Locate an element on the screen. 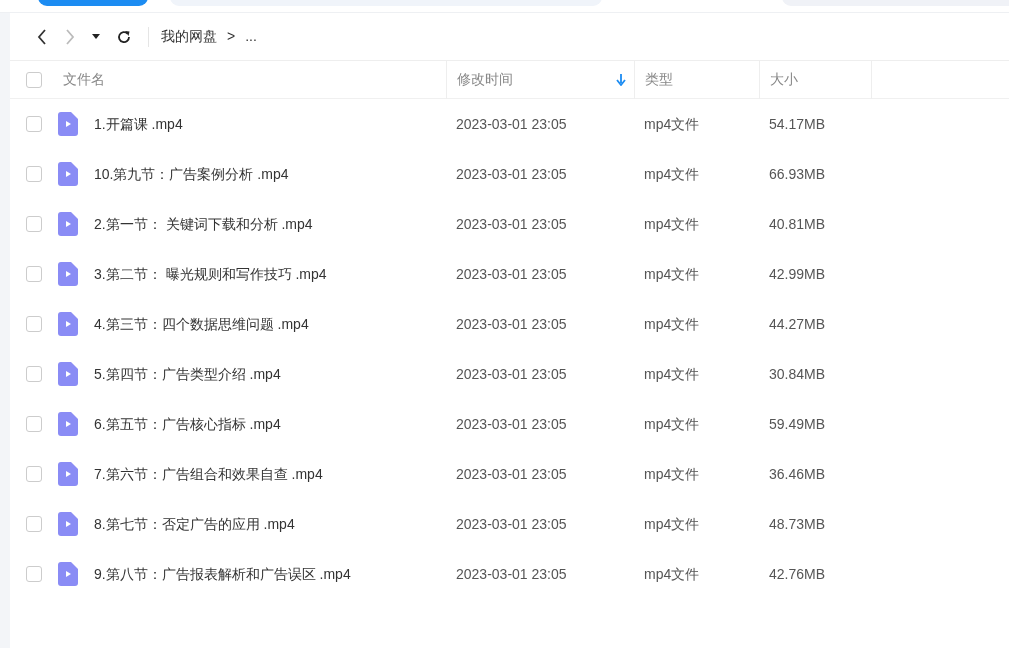 Image resolution: width=1009 pixels, height=648 pixels. file-size: 66.93MB is located at coordinates (797, 173).